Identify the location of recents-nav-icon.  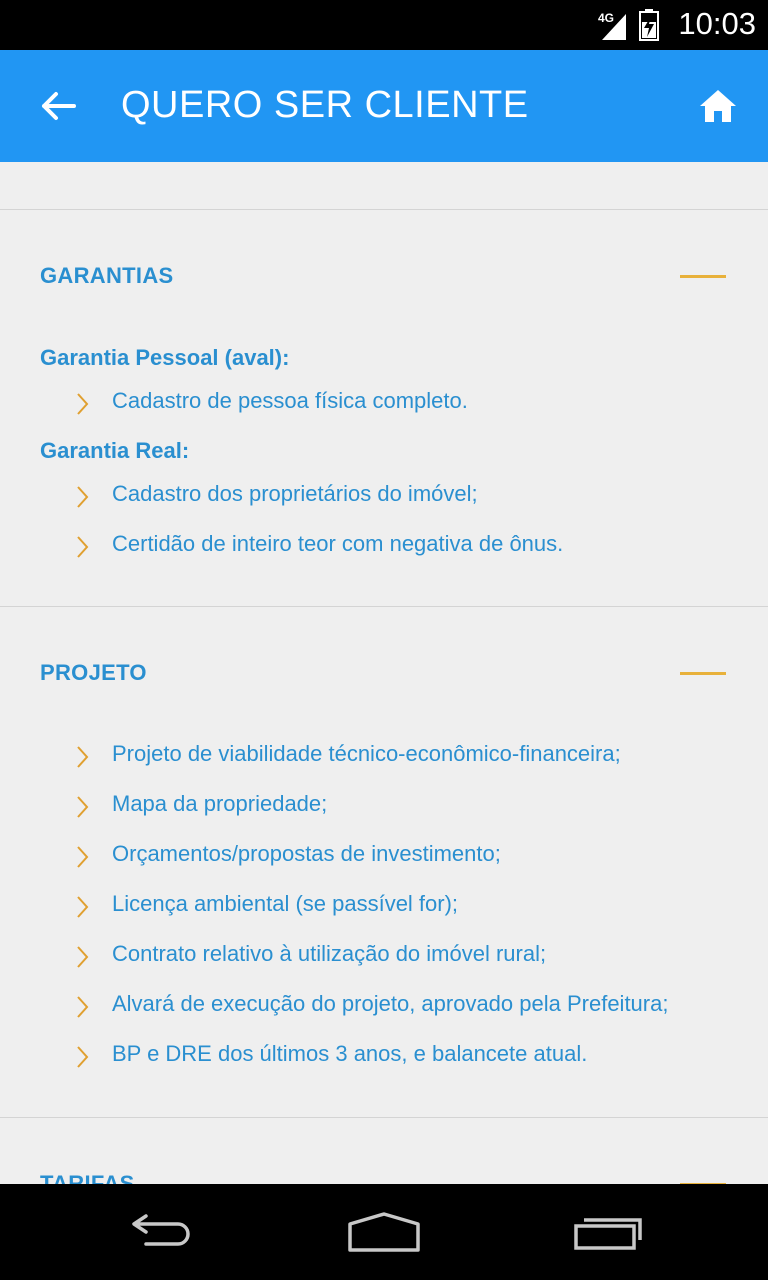
(608, 1234).